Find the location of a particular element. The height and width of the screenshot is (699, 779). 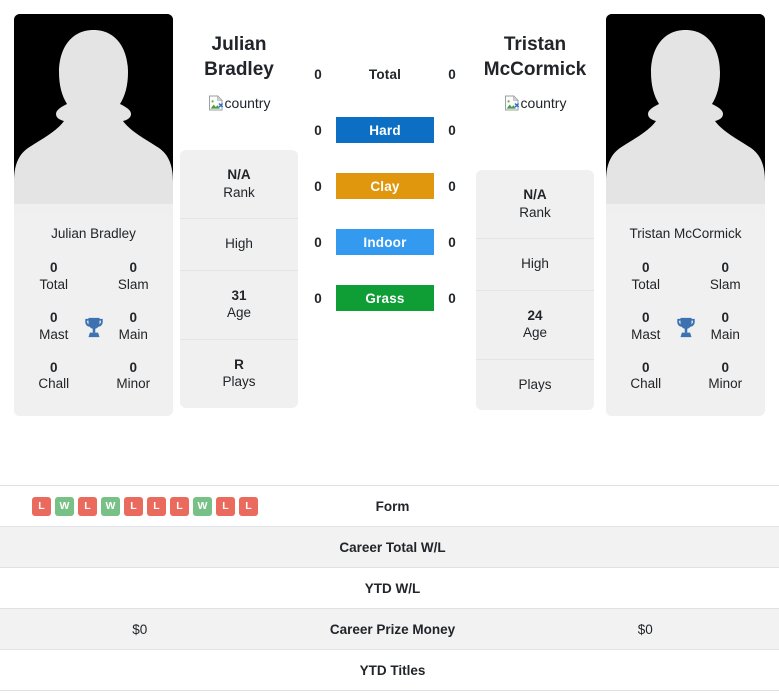

table-row: L W L W L L L W L L Form is located at coordinates (389, 506).